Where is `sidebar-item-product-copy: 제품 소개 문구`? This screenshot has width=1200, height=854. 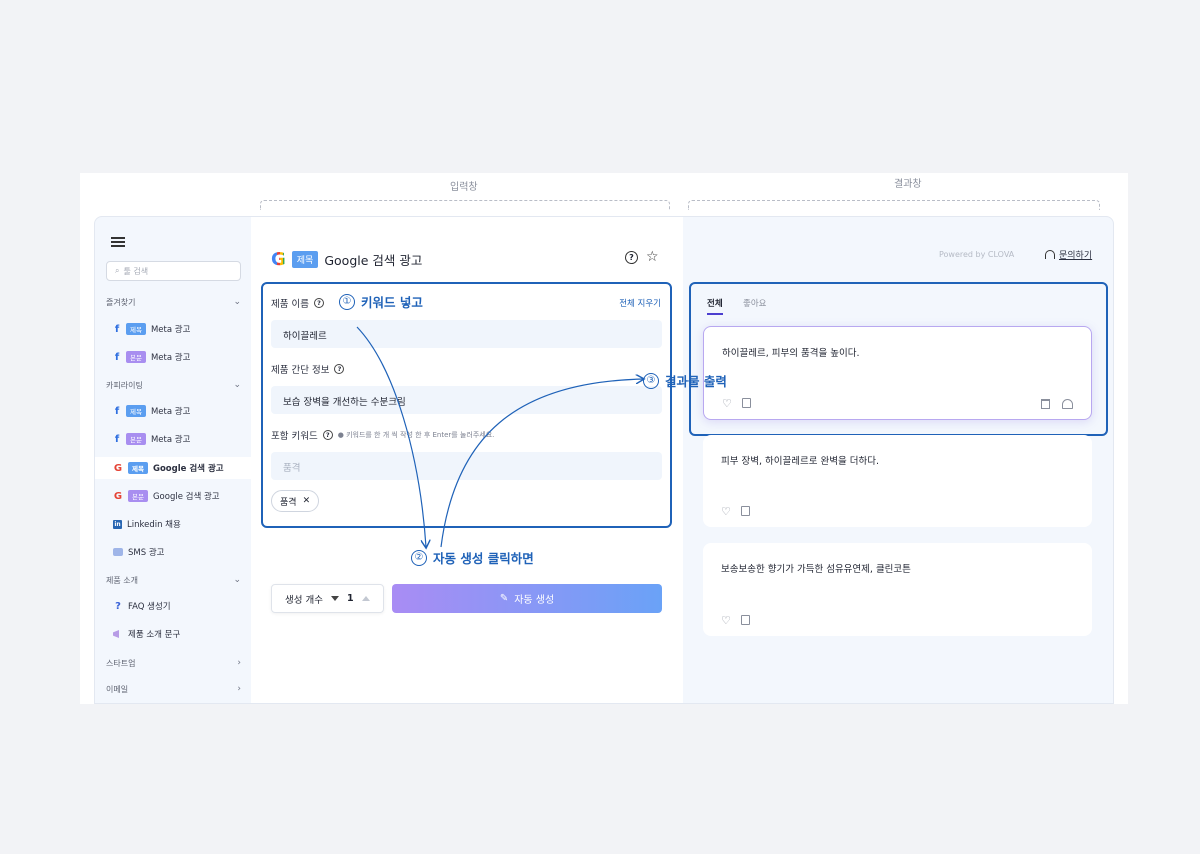
sidebar-item-product-copy: 제품 소개 문구 is located at coordinates (173, 634).